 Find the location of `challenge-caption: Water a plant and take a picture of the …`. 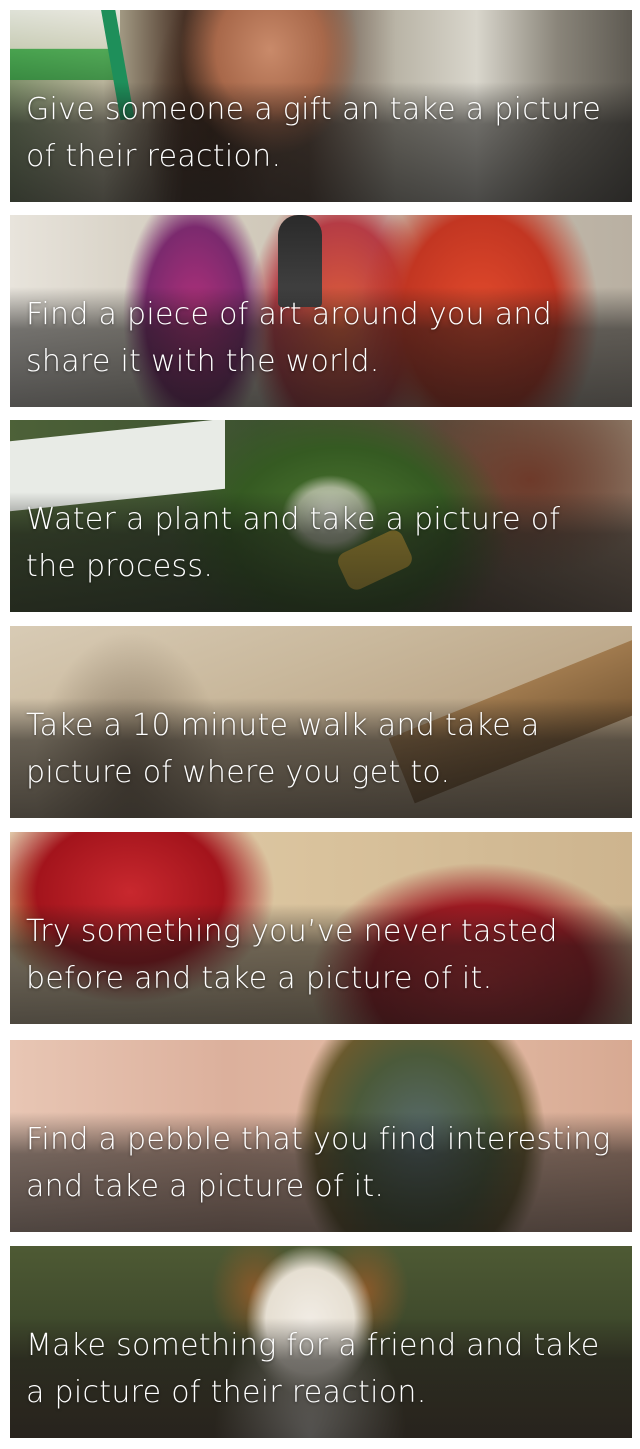

challenge-caption: Water a plant and take a picture of the … is located at coordinates (293, 543).